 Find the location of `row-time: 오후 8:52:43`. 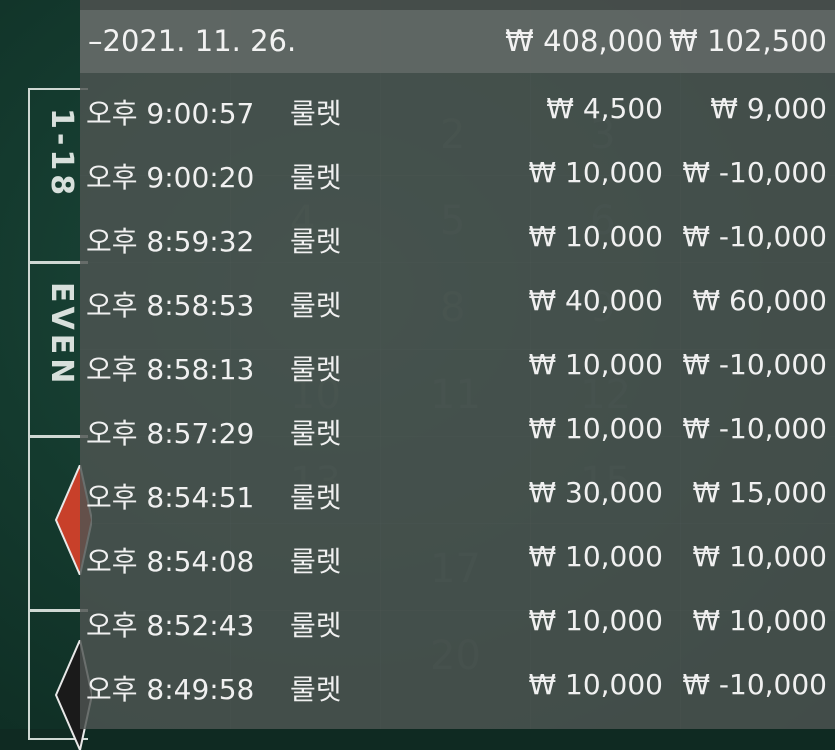

row-time: 오후 8:52:43 is located at coordinates (170, 625).